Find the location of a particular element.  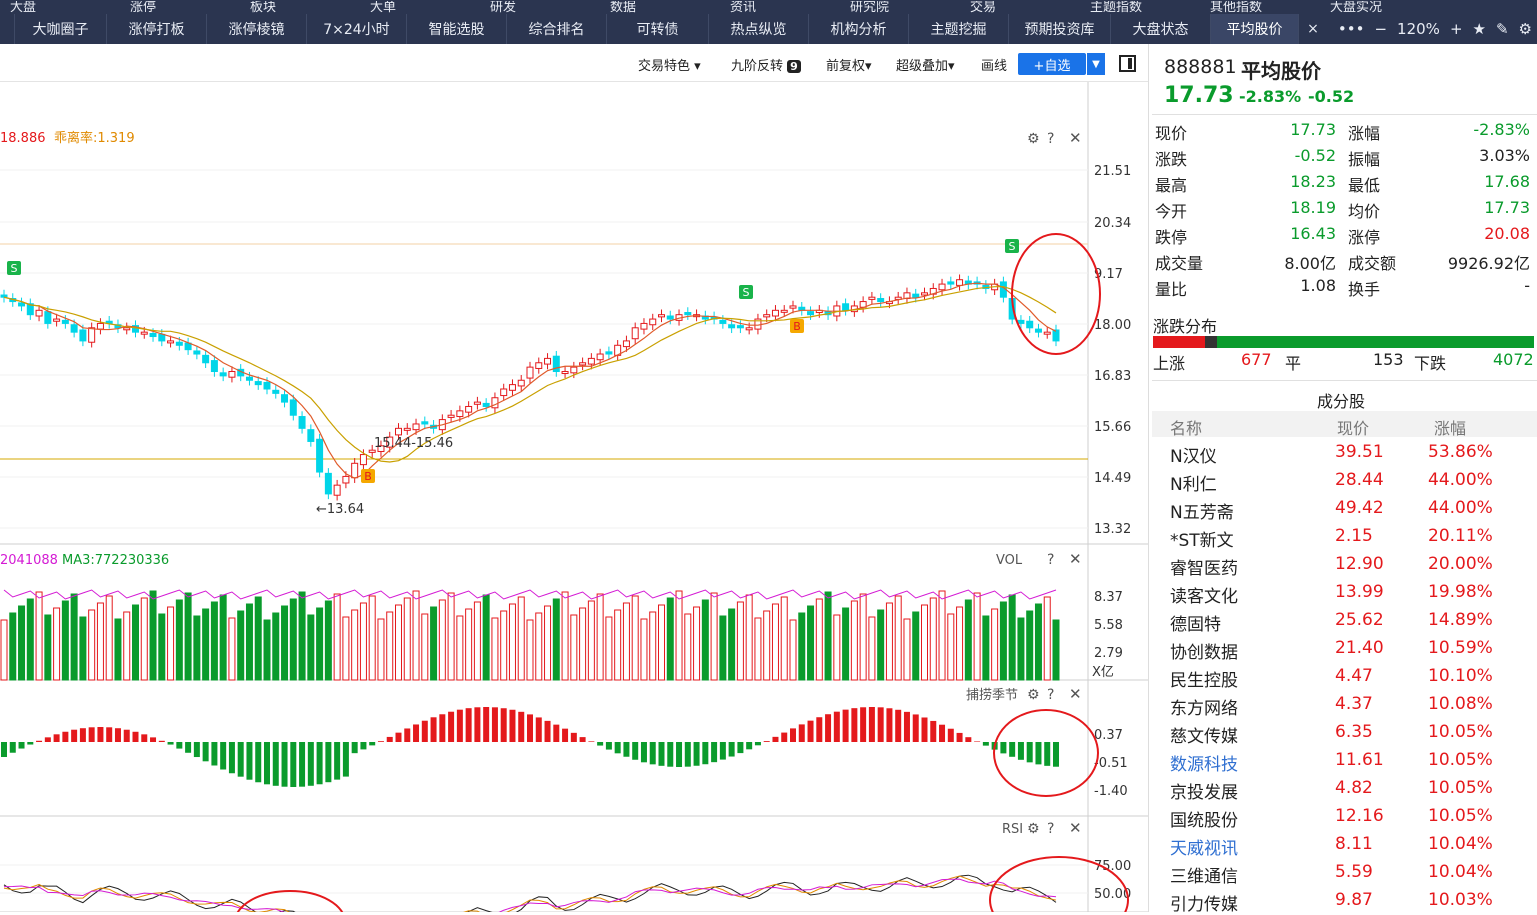

price-tick: 20.34 is located at coordinates (1112, 223).